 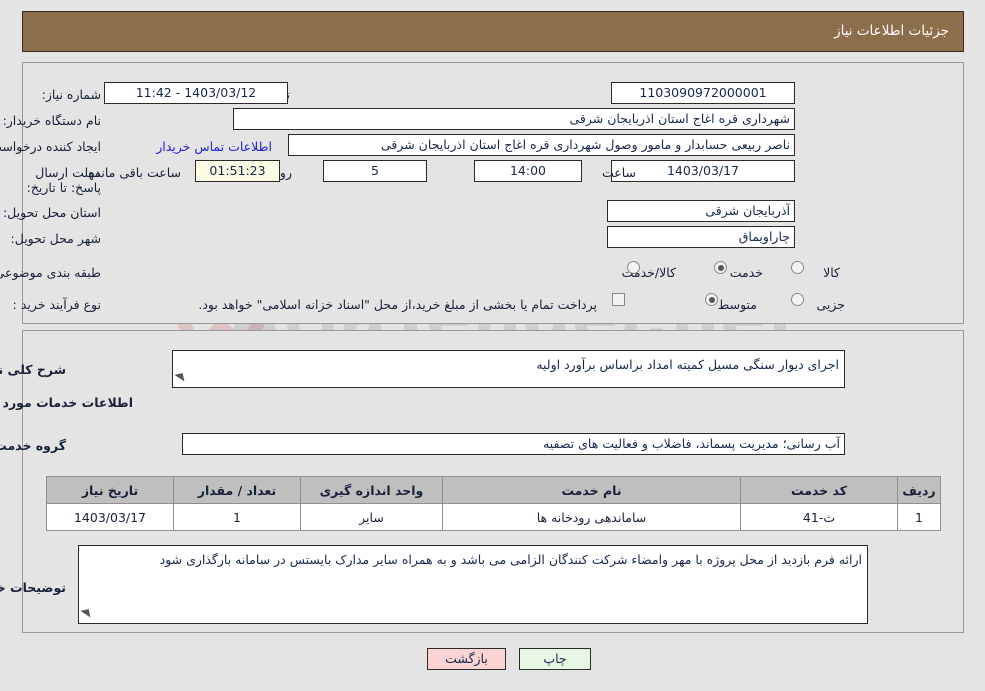 I want to click on radio-process-motavaset, so click(x=711, y=299).